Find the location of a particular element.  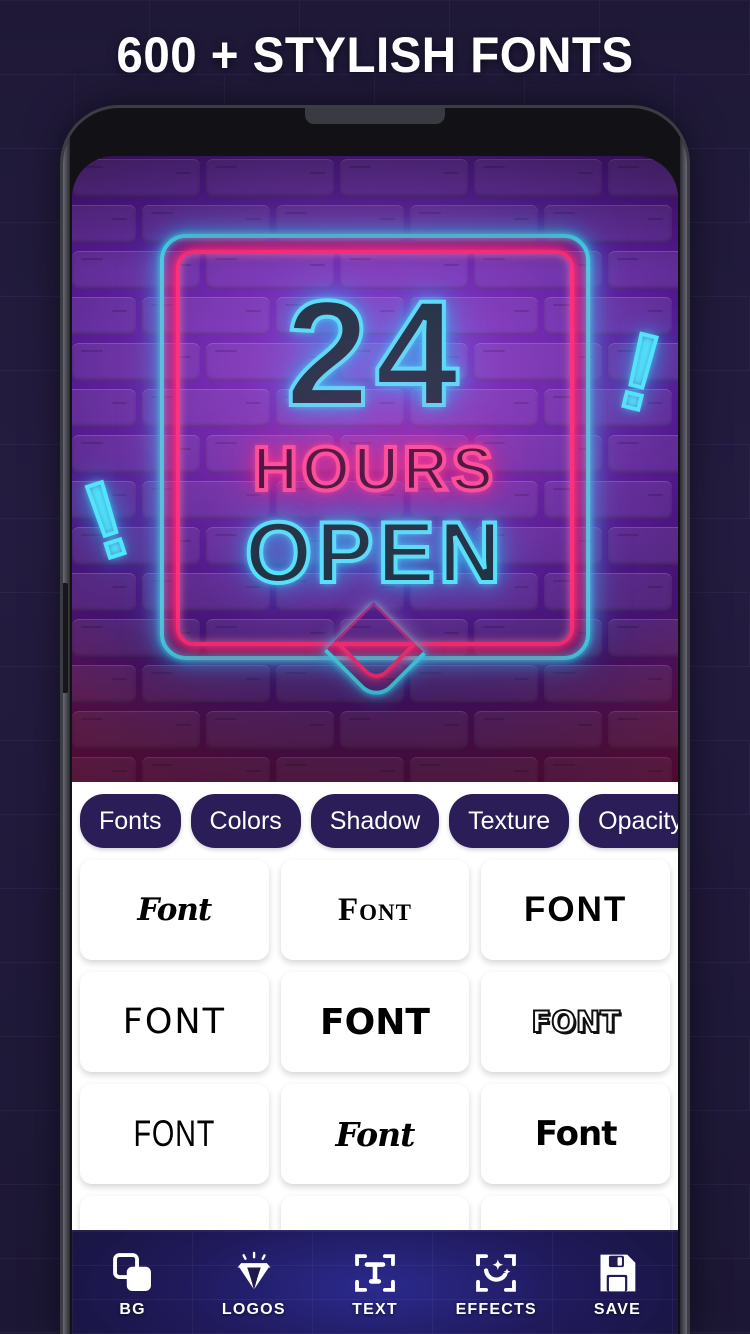

nav-item-text: TEXT is located at coordinates (374, 1282).